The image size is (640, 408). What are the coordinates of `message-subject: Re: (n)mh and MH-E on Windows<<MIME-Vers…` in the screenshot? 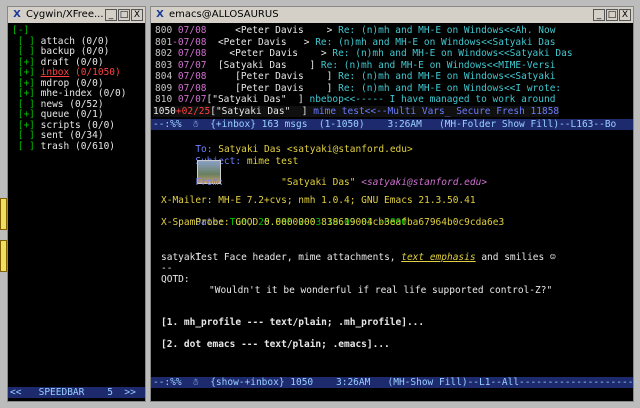 It's located at (438, 65).